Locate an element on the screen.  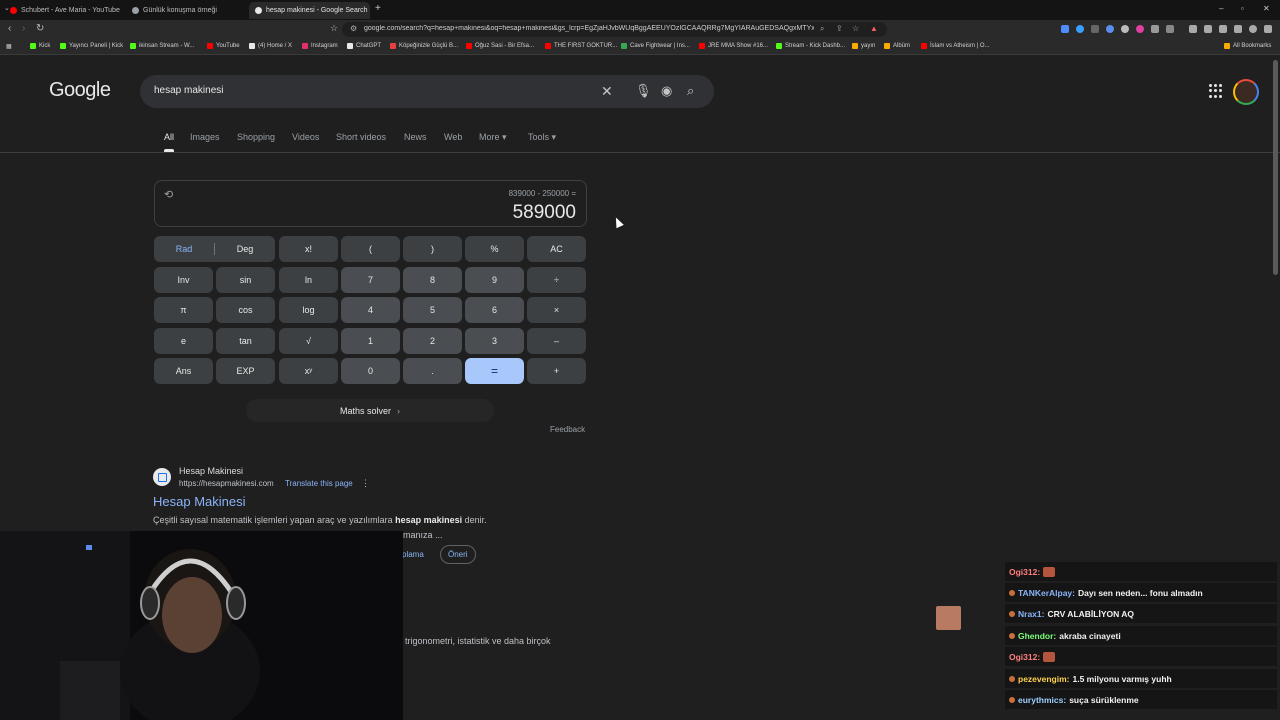
bookmark-folder: Albüm is located at coordinates (897, 46).